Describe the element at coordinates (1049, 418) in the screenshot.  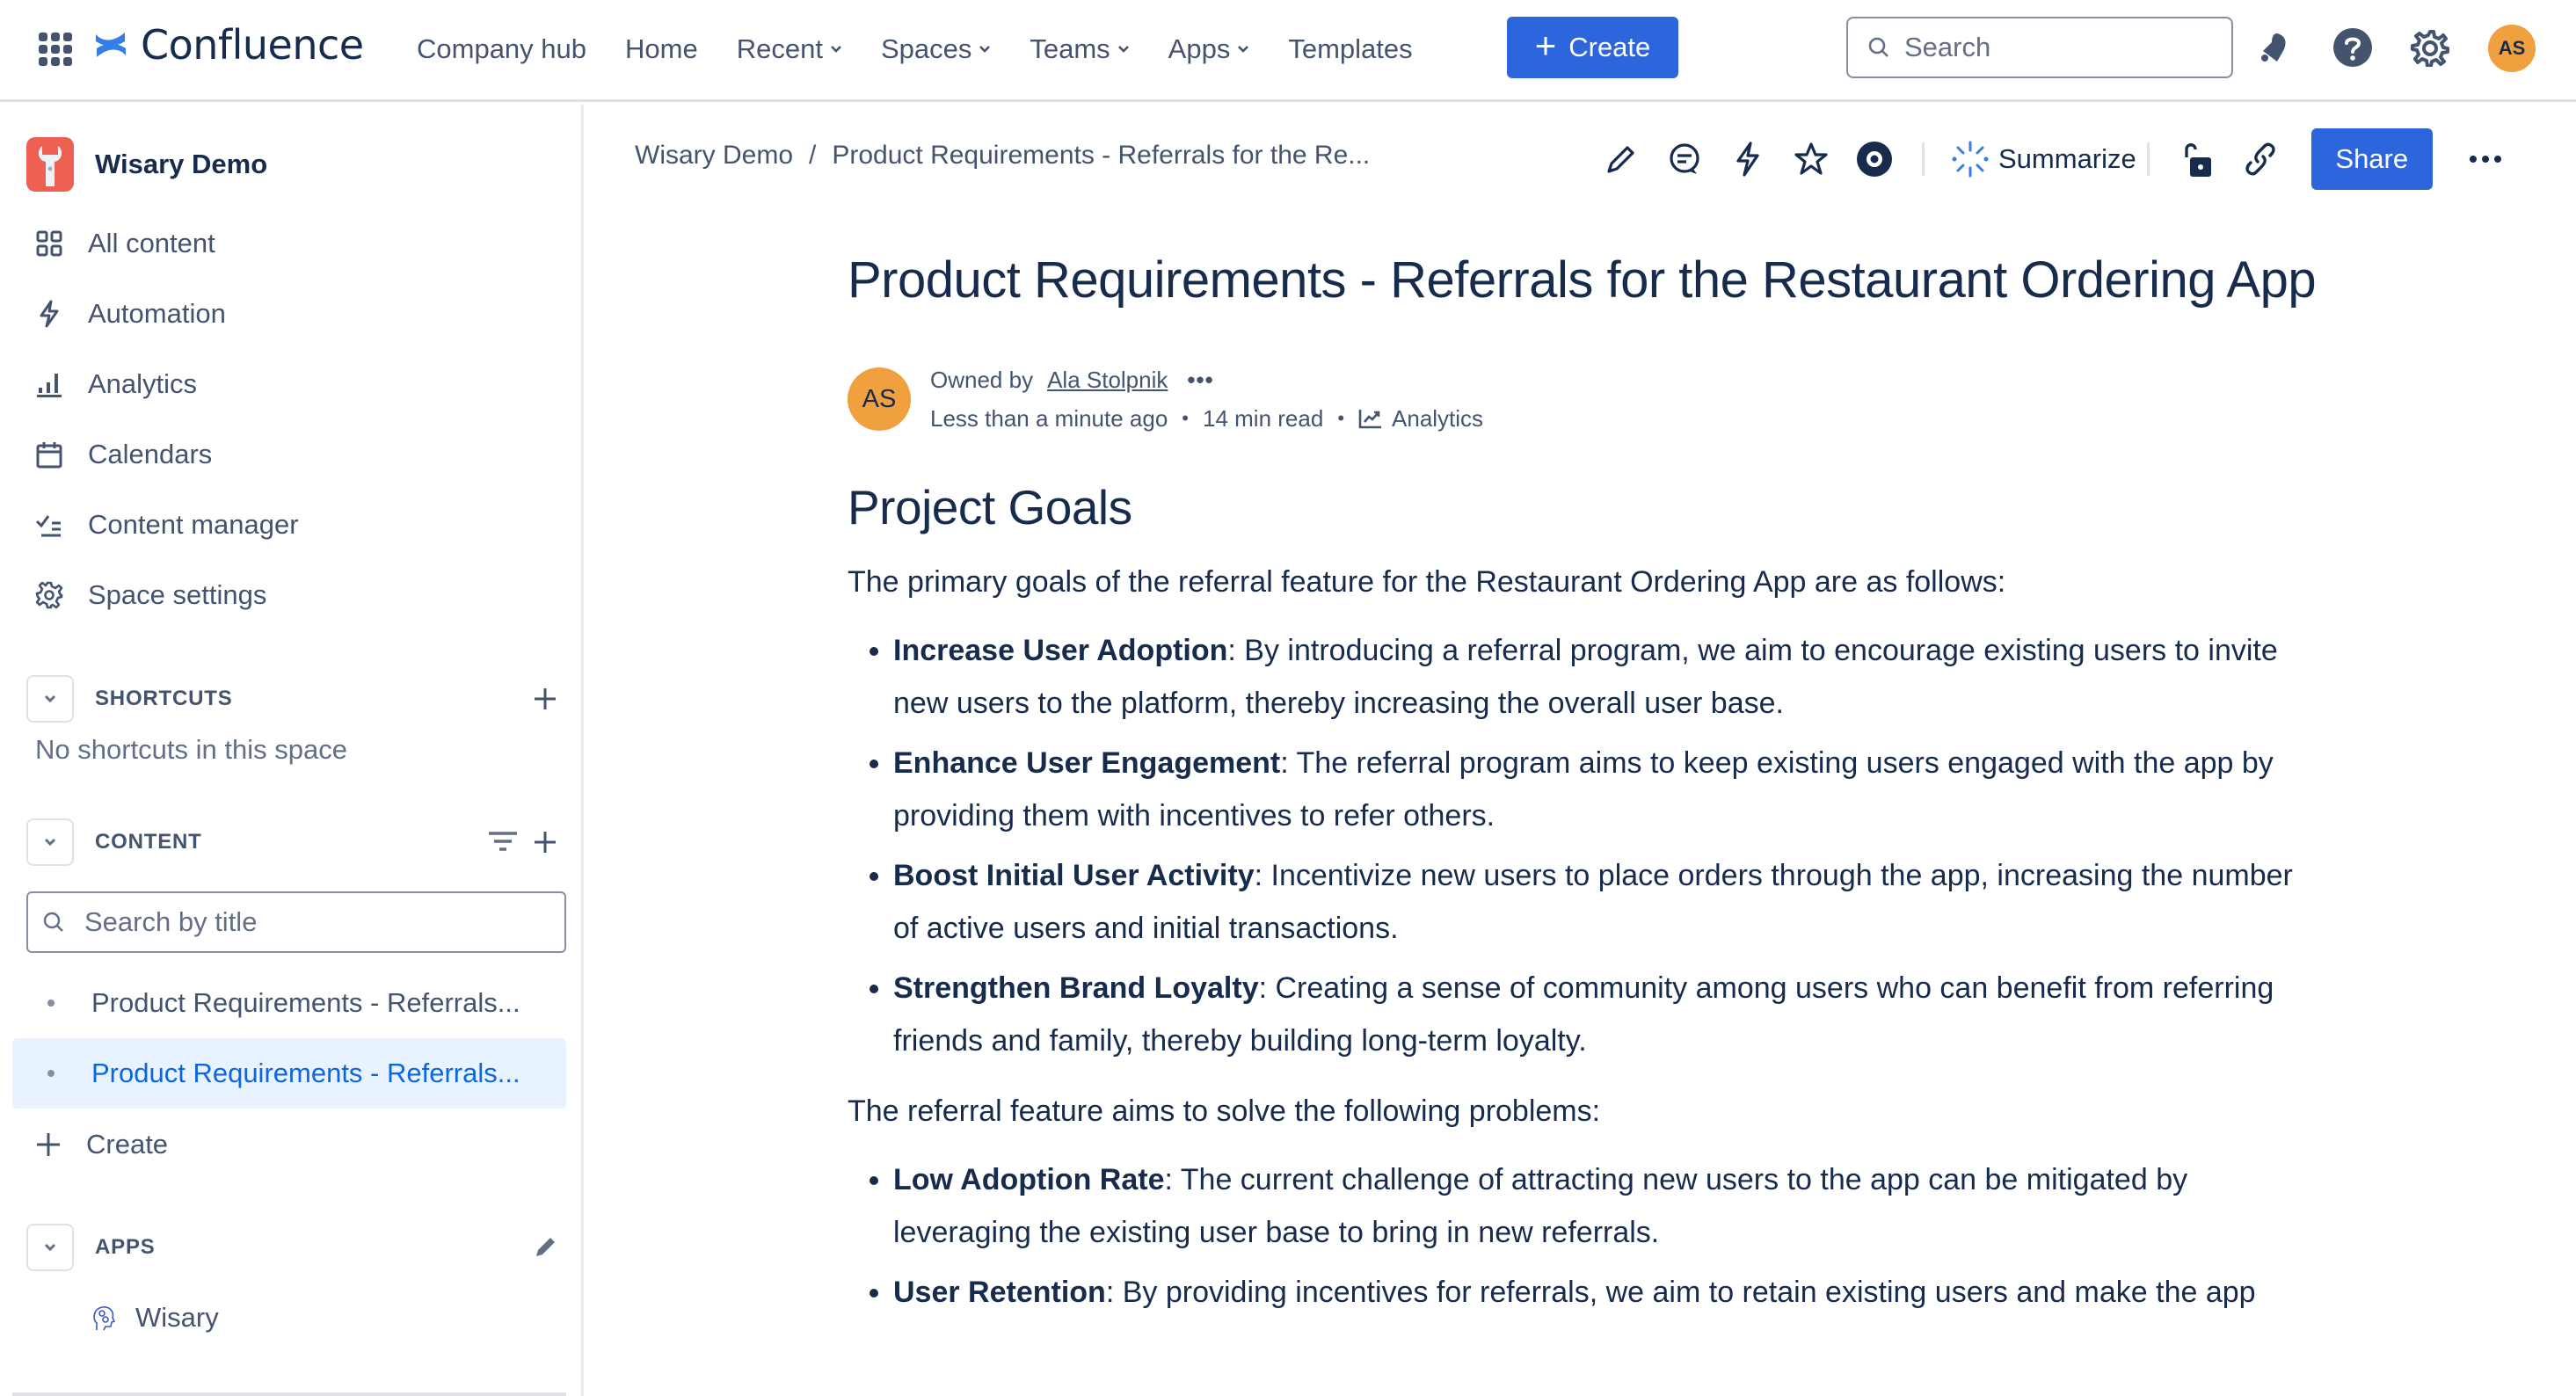
I see `last-updated: Less than a minute ago` at that location.